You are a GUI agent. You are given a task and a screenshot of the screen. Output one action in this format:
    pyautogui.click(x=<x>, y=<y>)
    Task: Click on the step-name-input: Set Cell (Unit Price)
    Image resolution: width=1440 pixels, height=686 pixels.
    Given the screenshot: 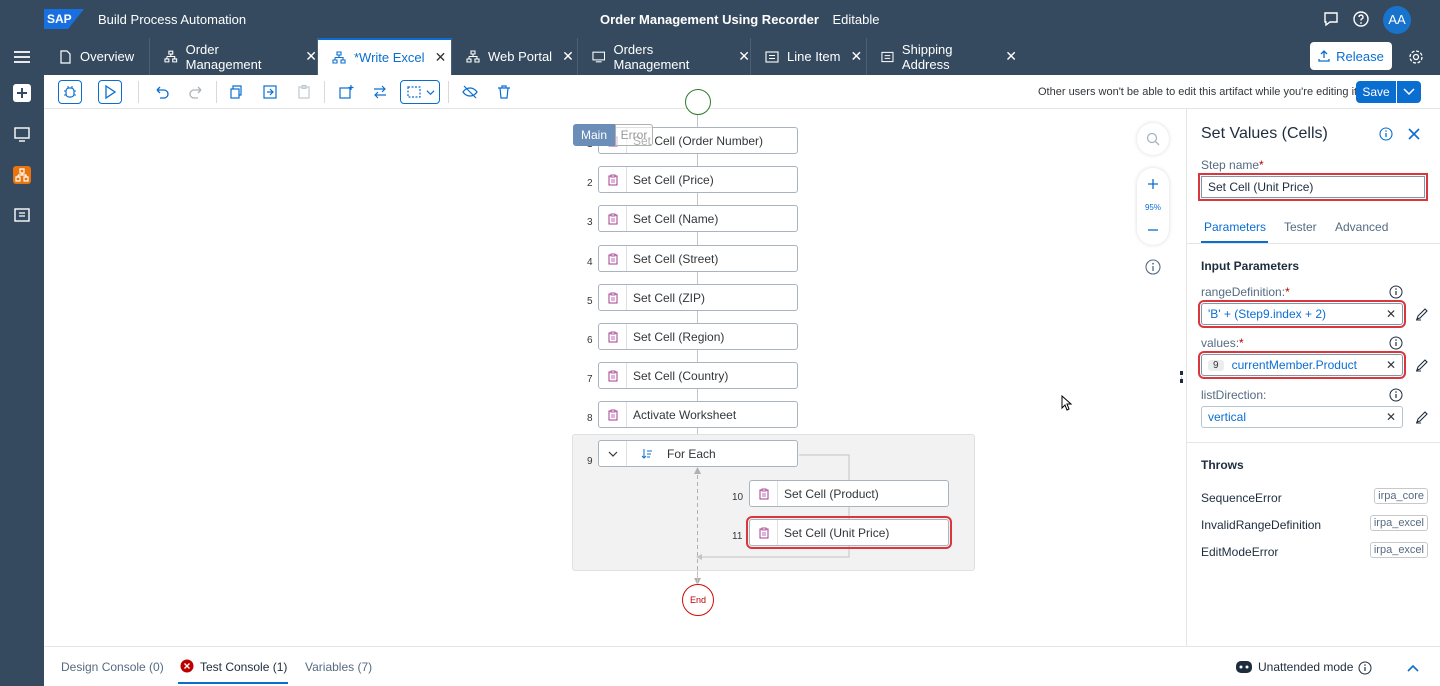 What is the action you would take?
    pyautogui.click(x=1313, y=187)
    